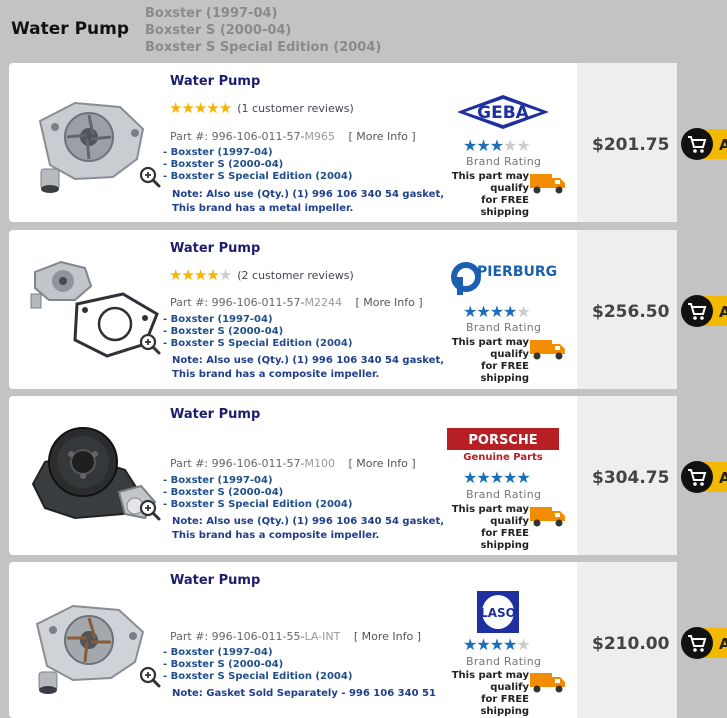 The width and height of the screenshot is (727, 718). Describe the element at coordinates (517, 272) in the screenshot. I see `brand-name: PIERBURG` at that location.